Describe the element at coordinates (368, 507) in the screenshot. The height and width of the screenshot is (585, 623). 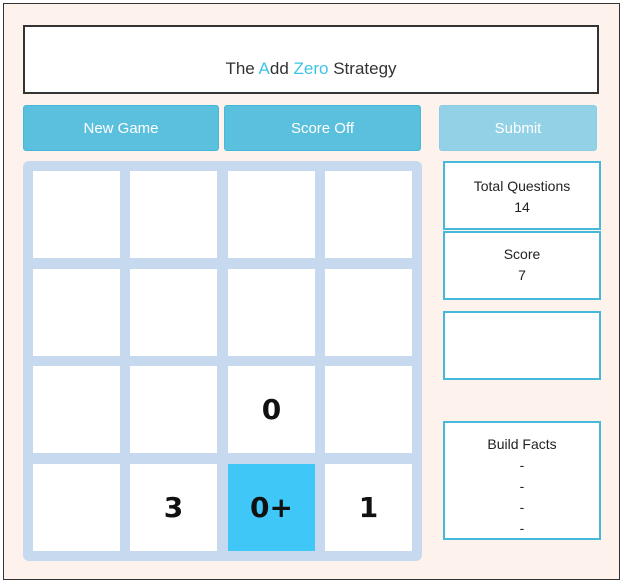
I see `board-tile: 1` at that location.